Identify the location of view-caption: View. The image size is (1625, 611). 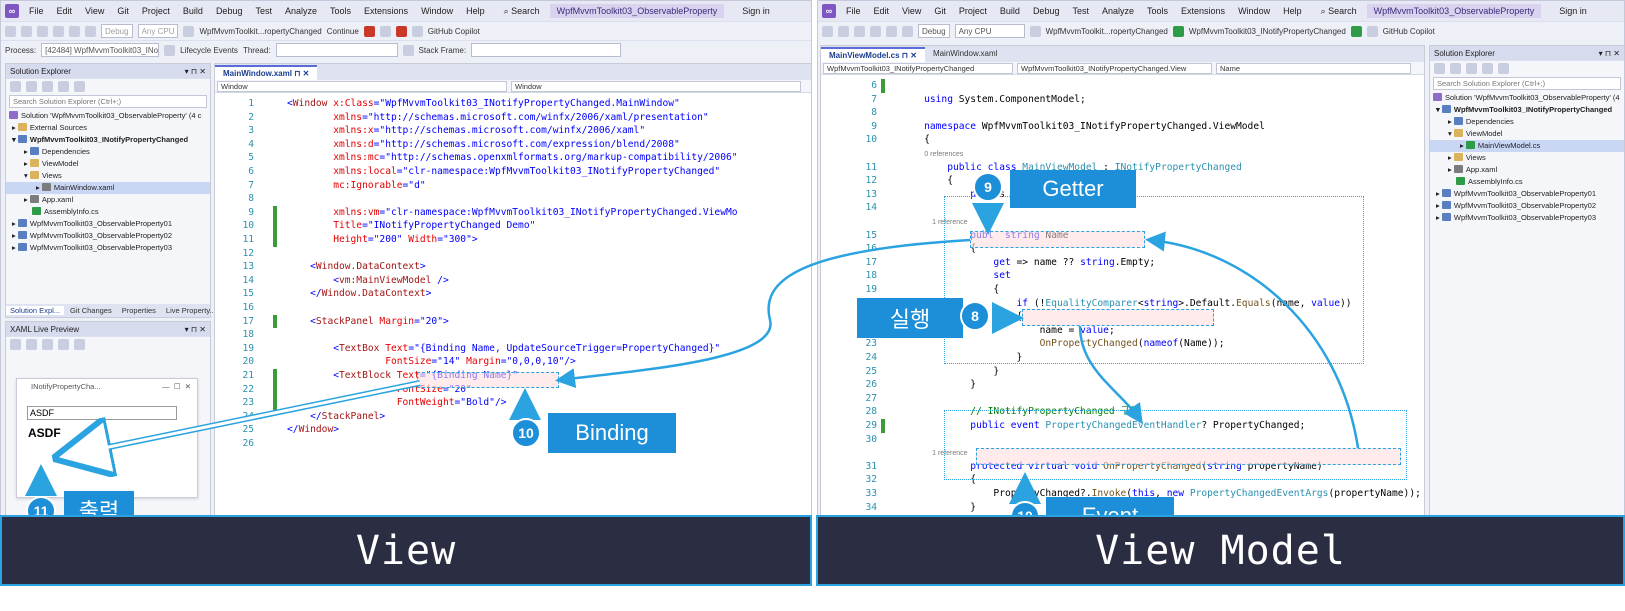
(406, 550).